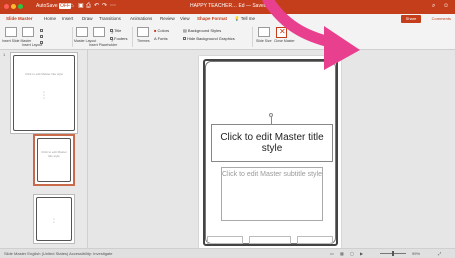  I want to click on search-icon: ⌕, so click(433, 6).